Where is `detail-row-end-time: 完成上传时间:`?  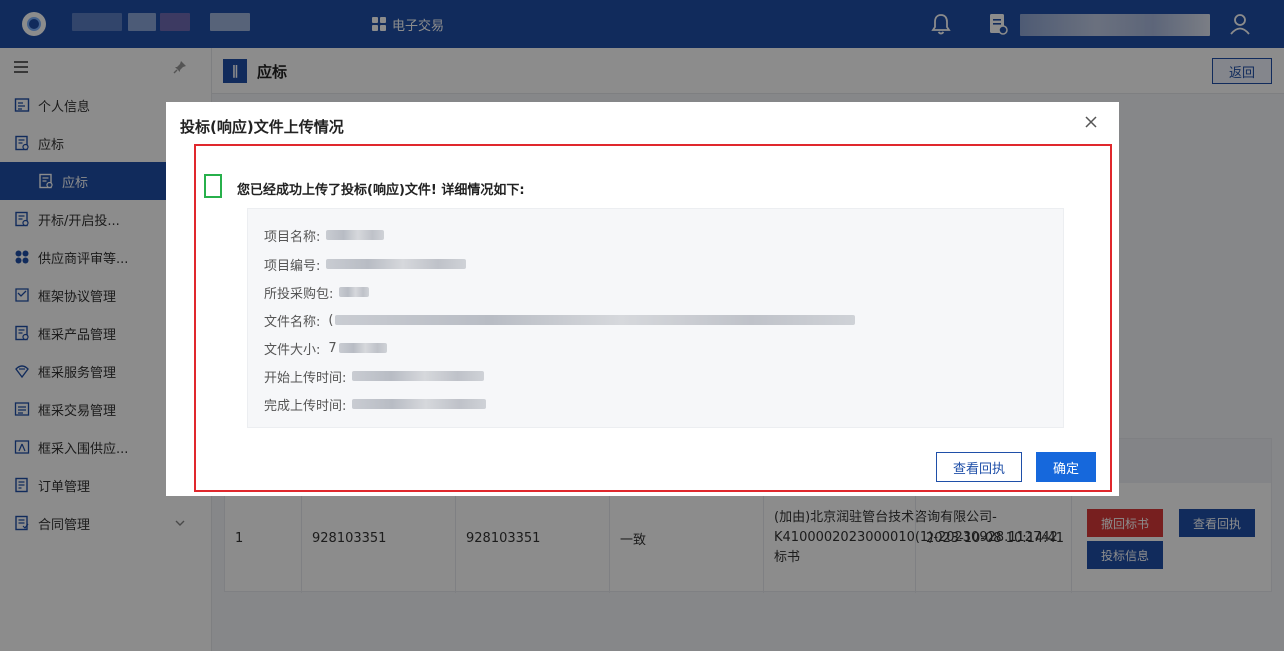 detail-row-end-time: 完成上传时间: is located at coordinates (375, 404).